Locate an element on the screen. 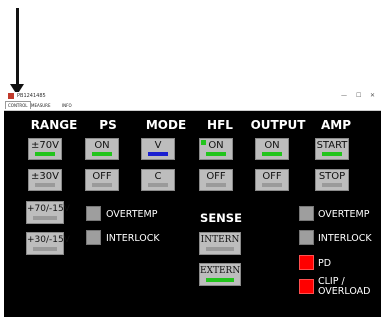 This screenshot has height=317, width=381. tab-info: INFO is located at coordinates (67, 105).